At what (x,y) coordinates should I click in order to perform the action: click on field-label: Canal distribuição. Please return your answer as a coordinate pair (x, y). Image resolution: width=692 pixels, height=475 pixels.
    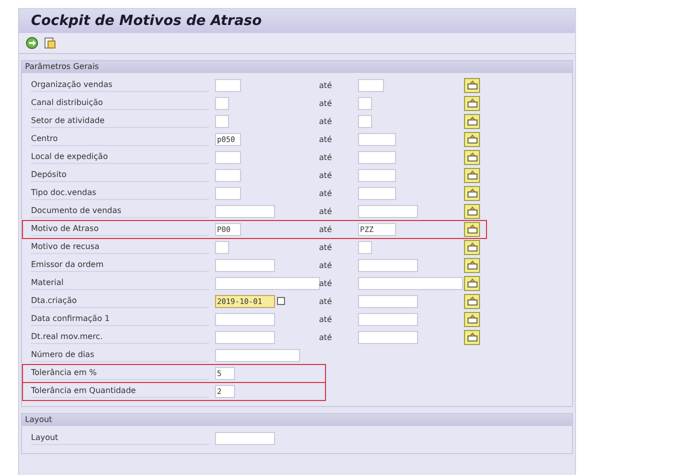
    Looking at the image, I should click on (120, 103).